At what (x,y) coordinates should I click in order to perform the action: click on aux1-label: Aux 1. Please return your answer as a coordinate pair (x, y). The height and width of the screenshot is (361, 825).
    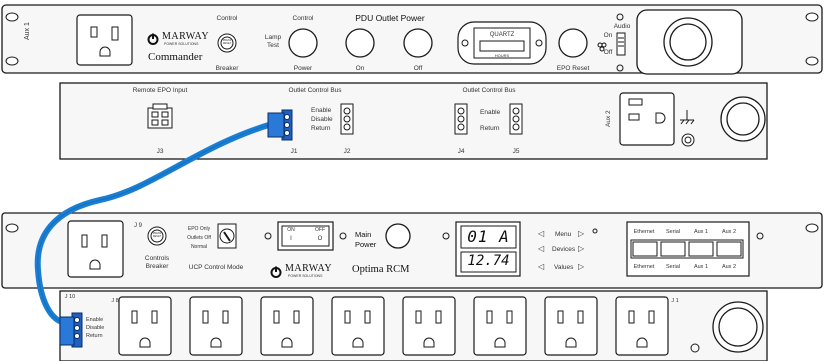
    Looking at the image, I should click on (27, 31).